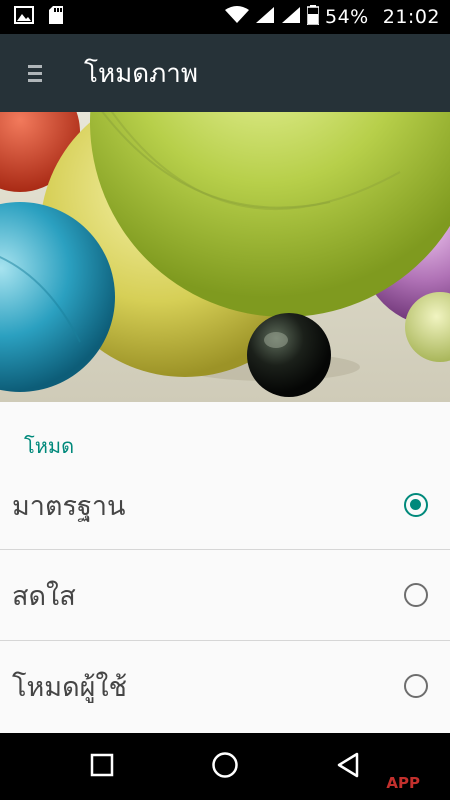  I want to click on menu-button, so click(35, 73).